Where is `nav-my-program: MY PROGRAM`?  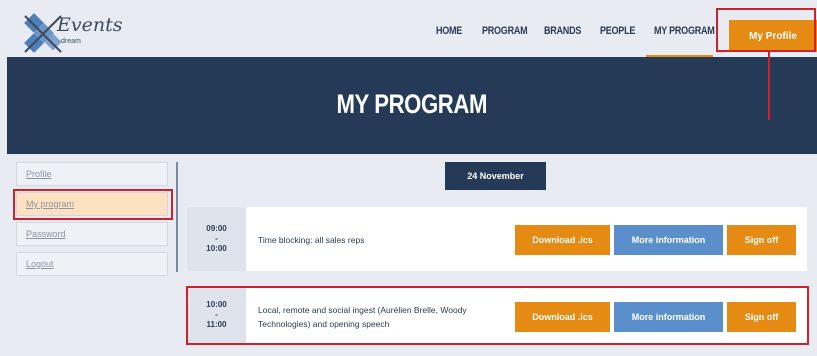 nav-my-program: MY PROGRAM is located at coordinates (684, 31).